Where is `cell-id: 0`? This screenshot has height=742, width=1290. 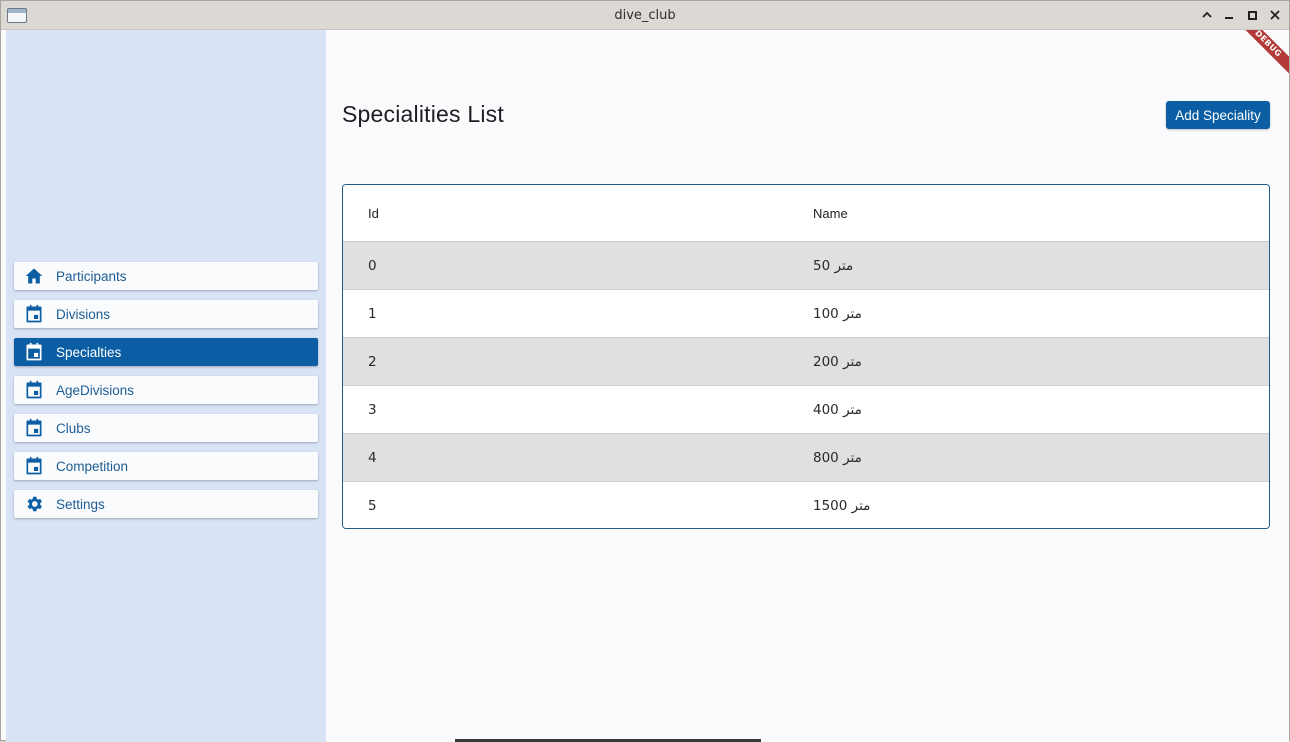
cell-id: 0 is located at coordinates (372, 266).